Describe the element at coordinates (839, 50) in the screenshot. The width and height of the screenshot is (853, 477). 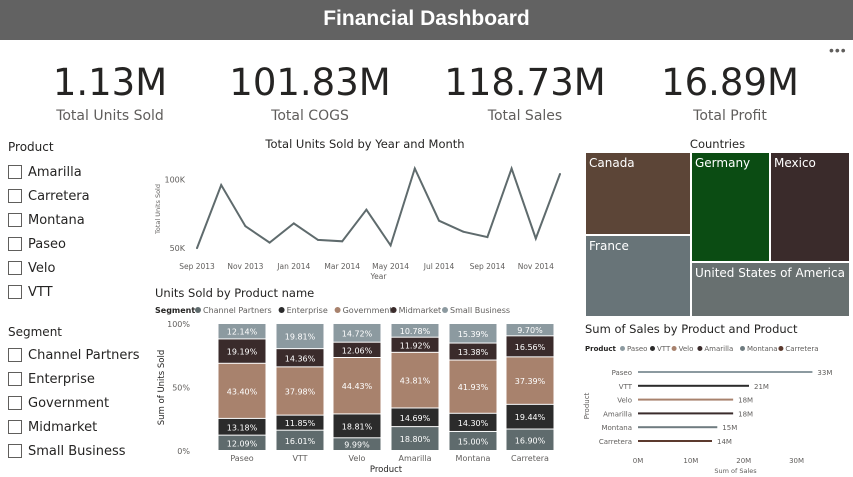
I see `more-options-icon: •••` at that location.